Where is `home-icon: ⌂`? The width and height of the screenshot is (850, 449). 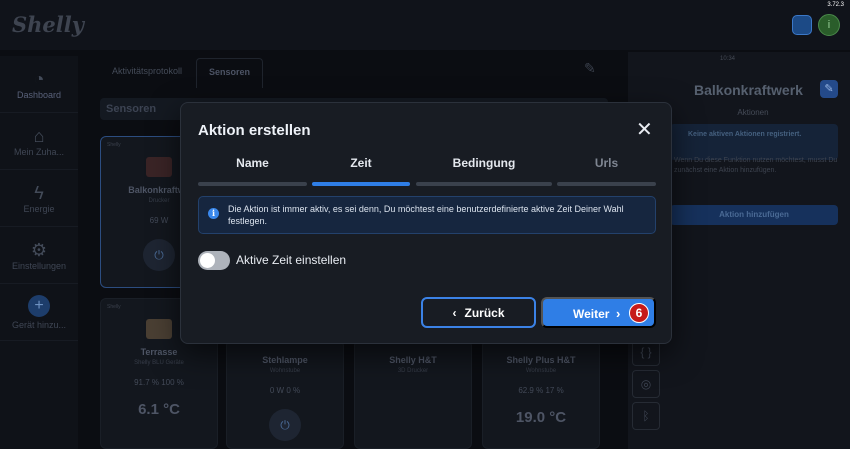
home-icon: ⌂ is located at coordinates (39, 136).